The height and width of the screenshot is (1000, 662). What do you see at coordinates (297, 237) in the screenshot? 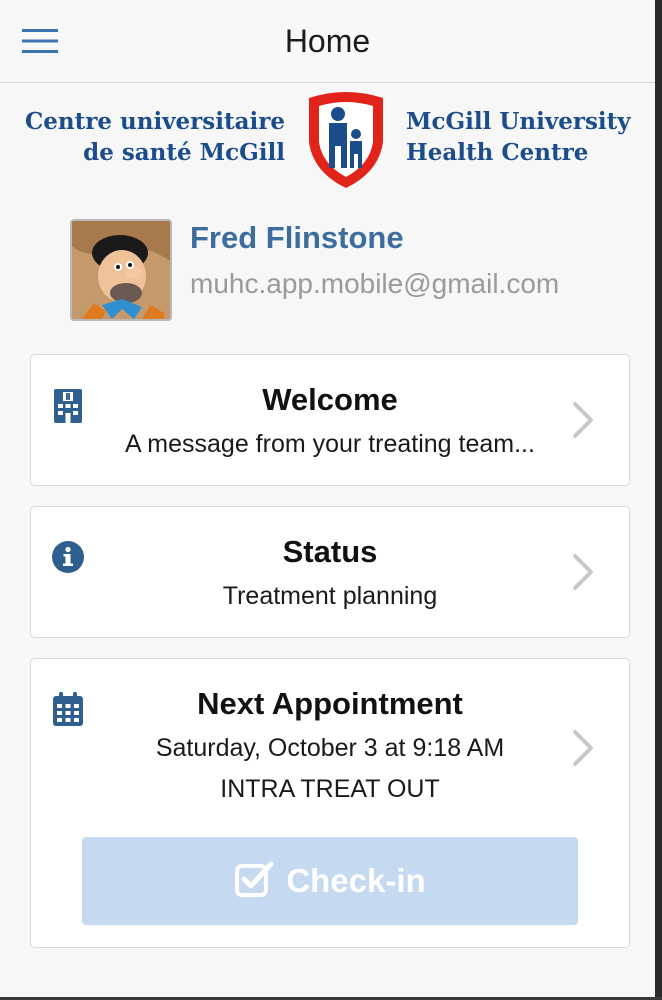
I see `user-name: Fred Flinstone` at bounding box center [297, 237].